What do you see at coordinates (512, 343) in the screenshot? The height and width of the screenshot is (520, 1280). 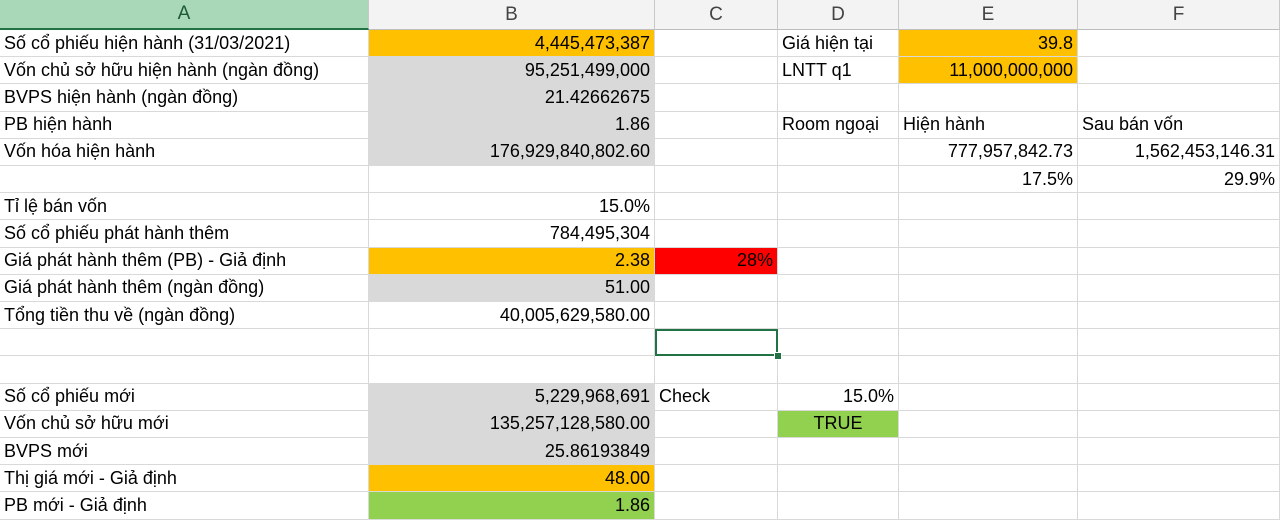 I see `cell-b13` at bounding box center [512, 343].